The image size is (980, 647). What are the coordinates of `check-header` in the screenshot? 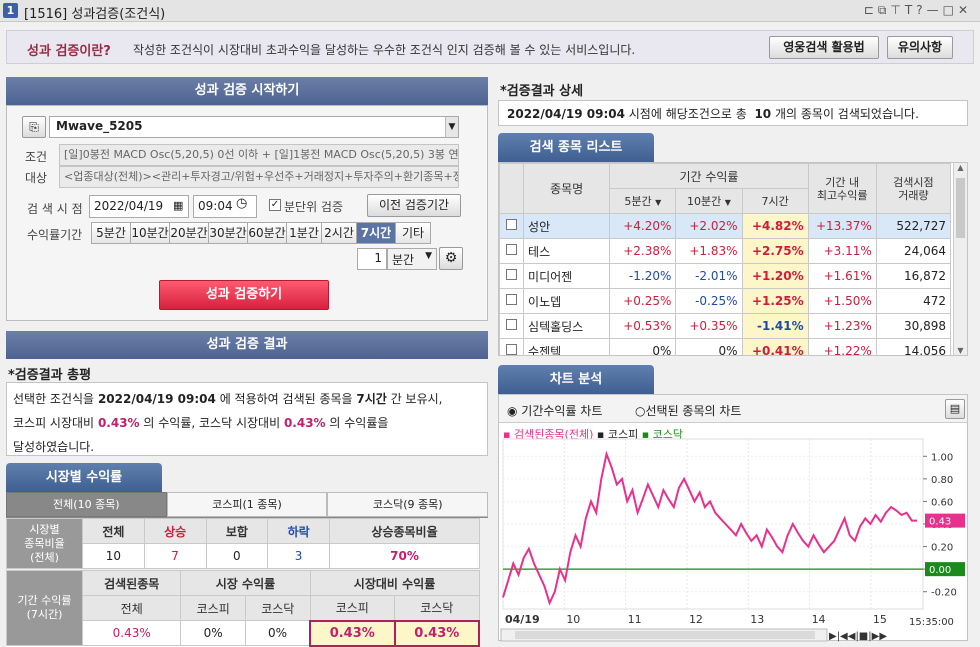 It's located at (512, 188).